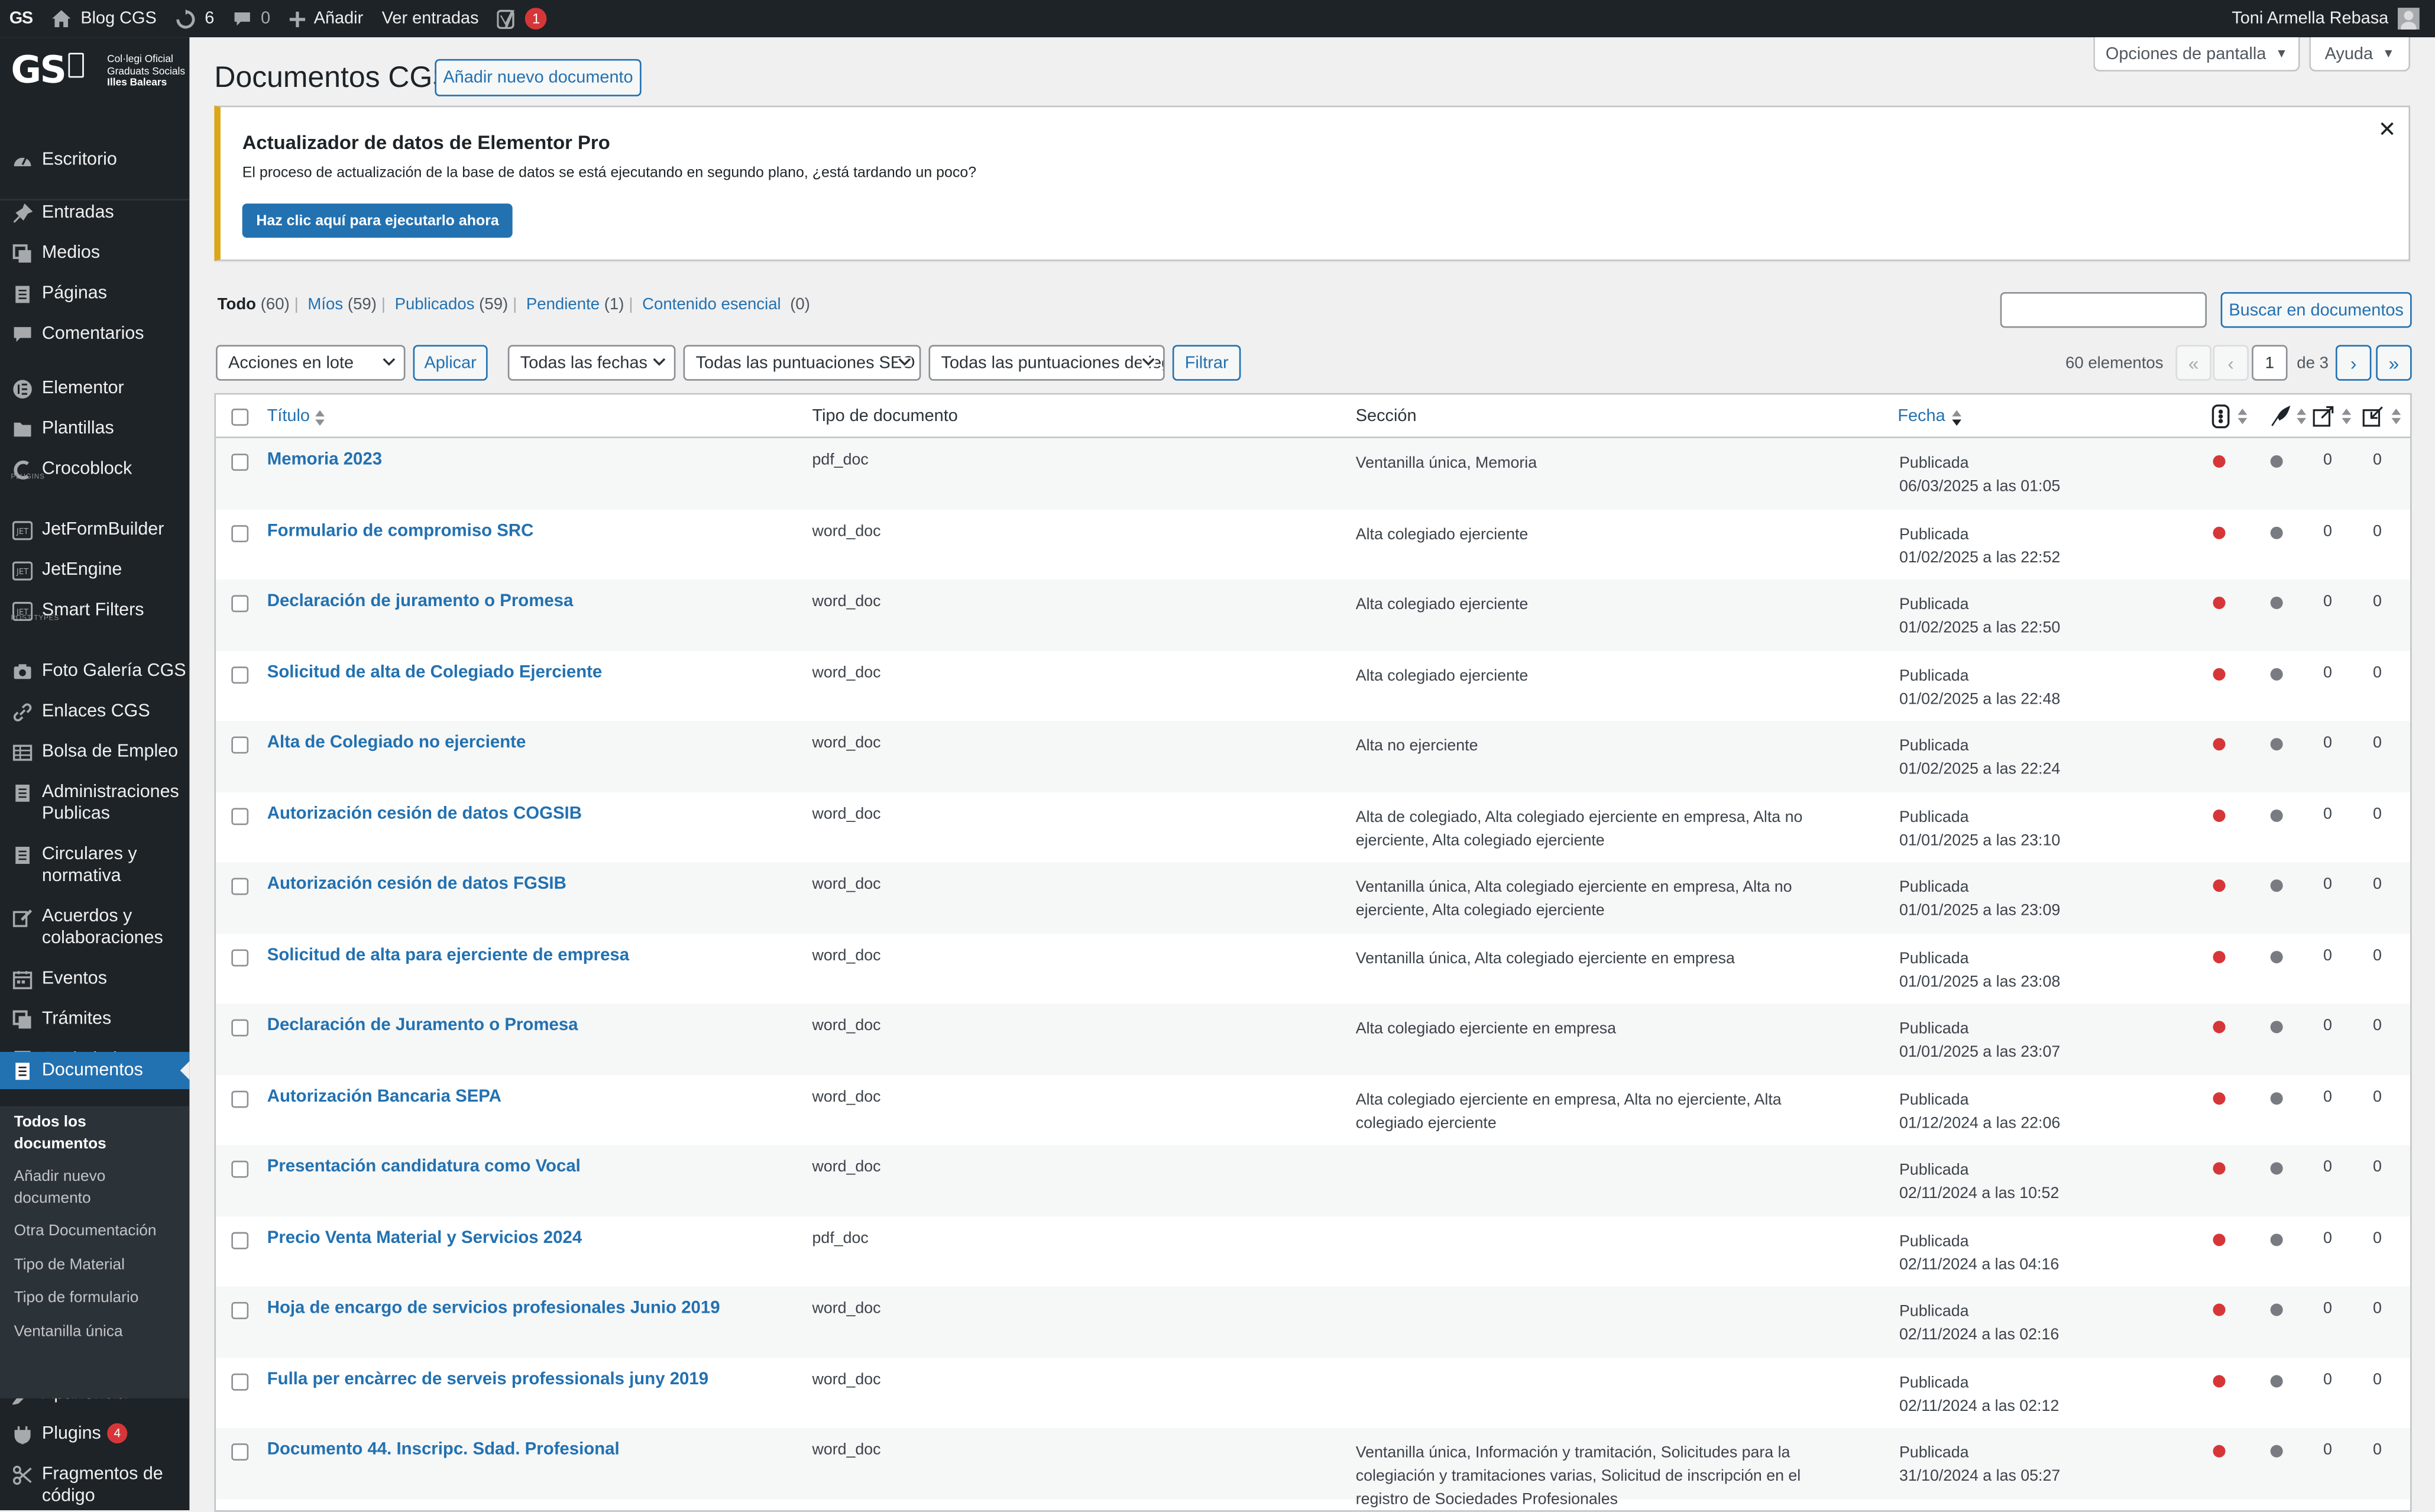 This screenshot has width=2435, height=1512. I want to click on search-documents-button: Buscar en documentos, so click(2316, 310).